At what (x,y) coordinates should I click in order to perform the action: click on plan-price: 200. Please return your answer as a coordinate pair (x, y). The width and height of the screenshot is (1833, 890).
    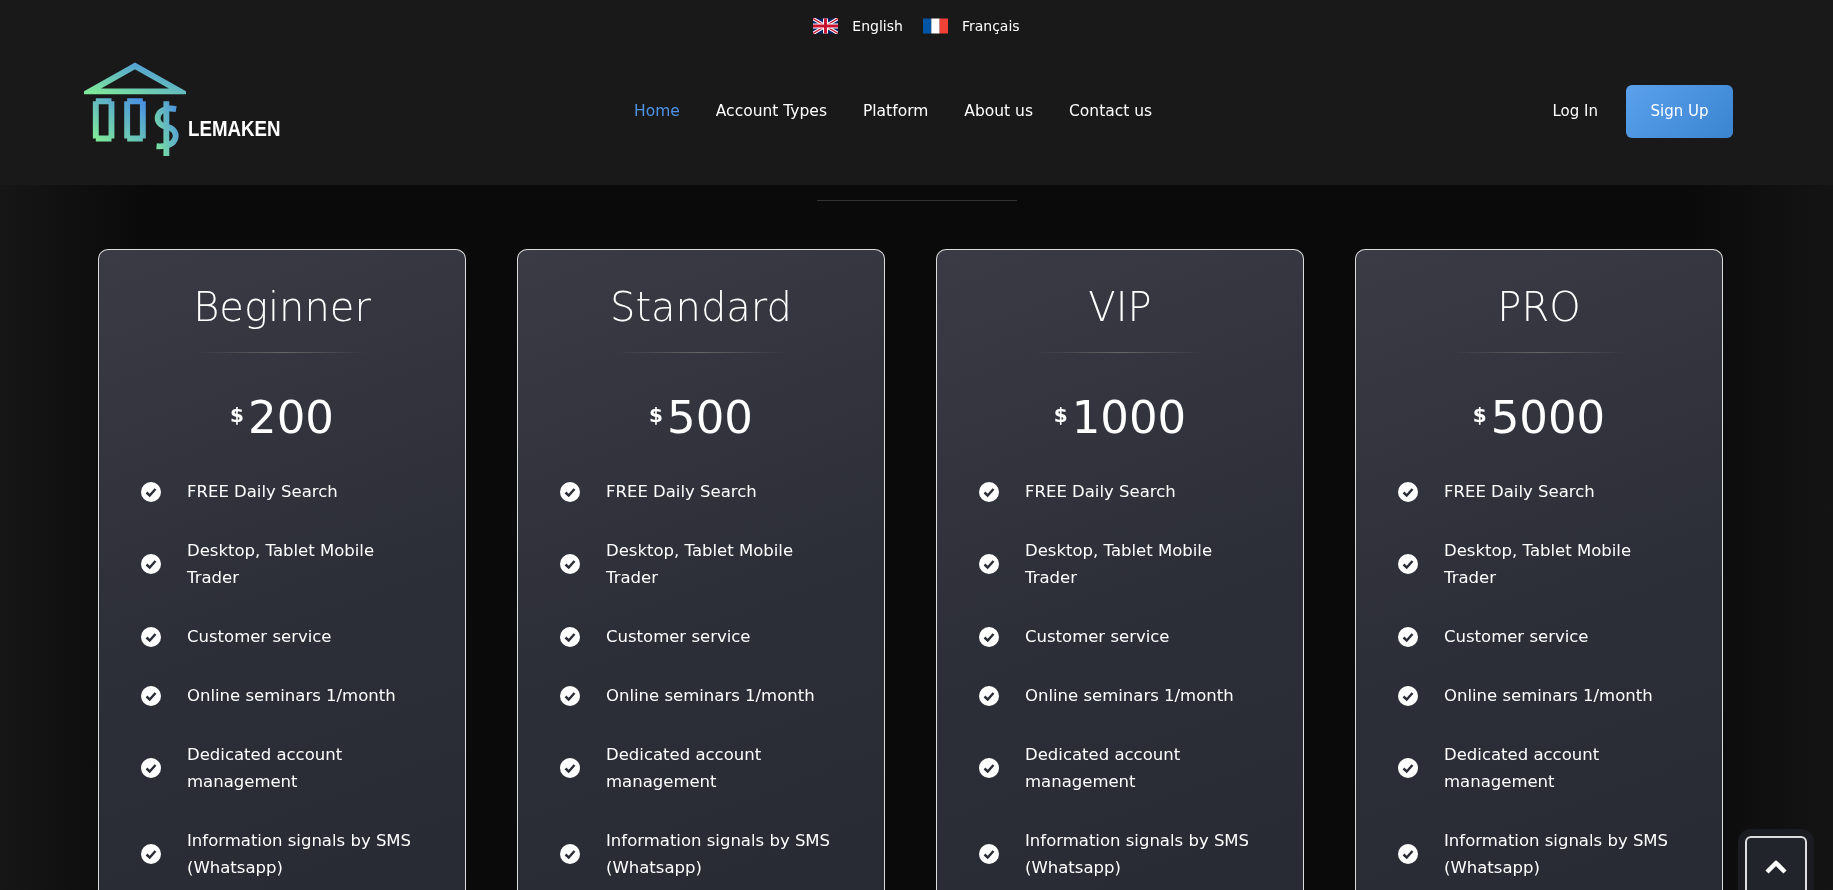
    Looking at the image, I should click on (291, 417).